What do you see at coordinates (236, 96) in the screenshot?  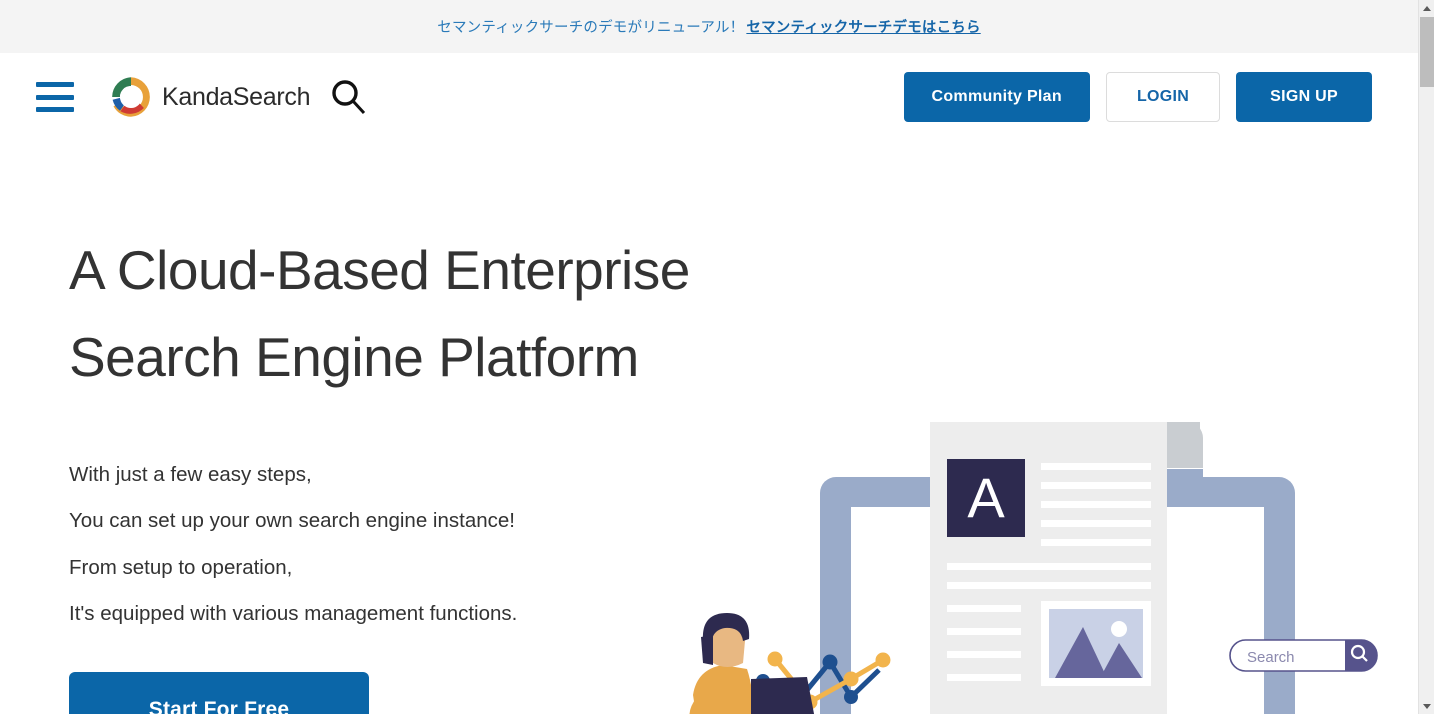 I see `brand-name: KandaSearch` at bounding box center [236, 96].